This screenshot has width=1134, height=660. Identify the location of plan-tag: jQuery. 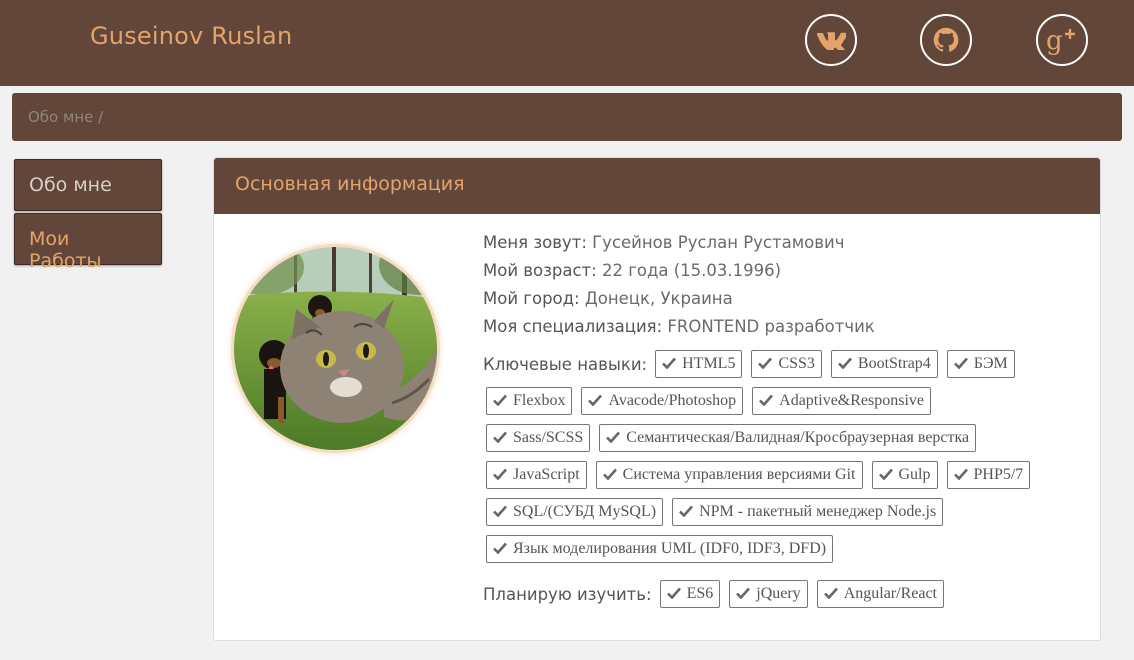
(768, 594).